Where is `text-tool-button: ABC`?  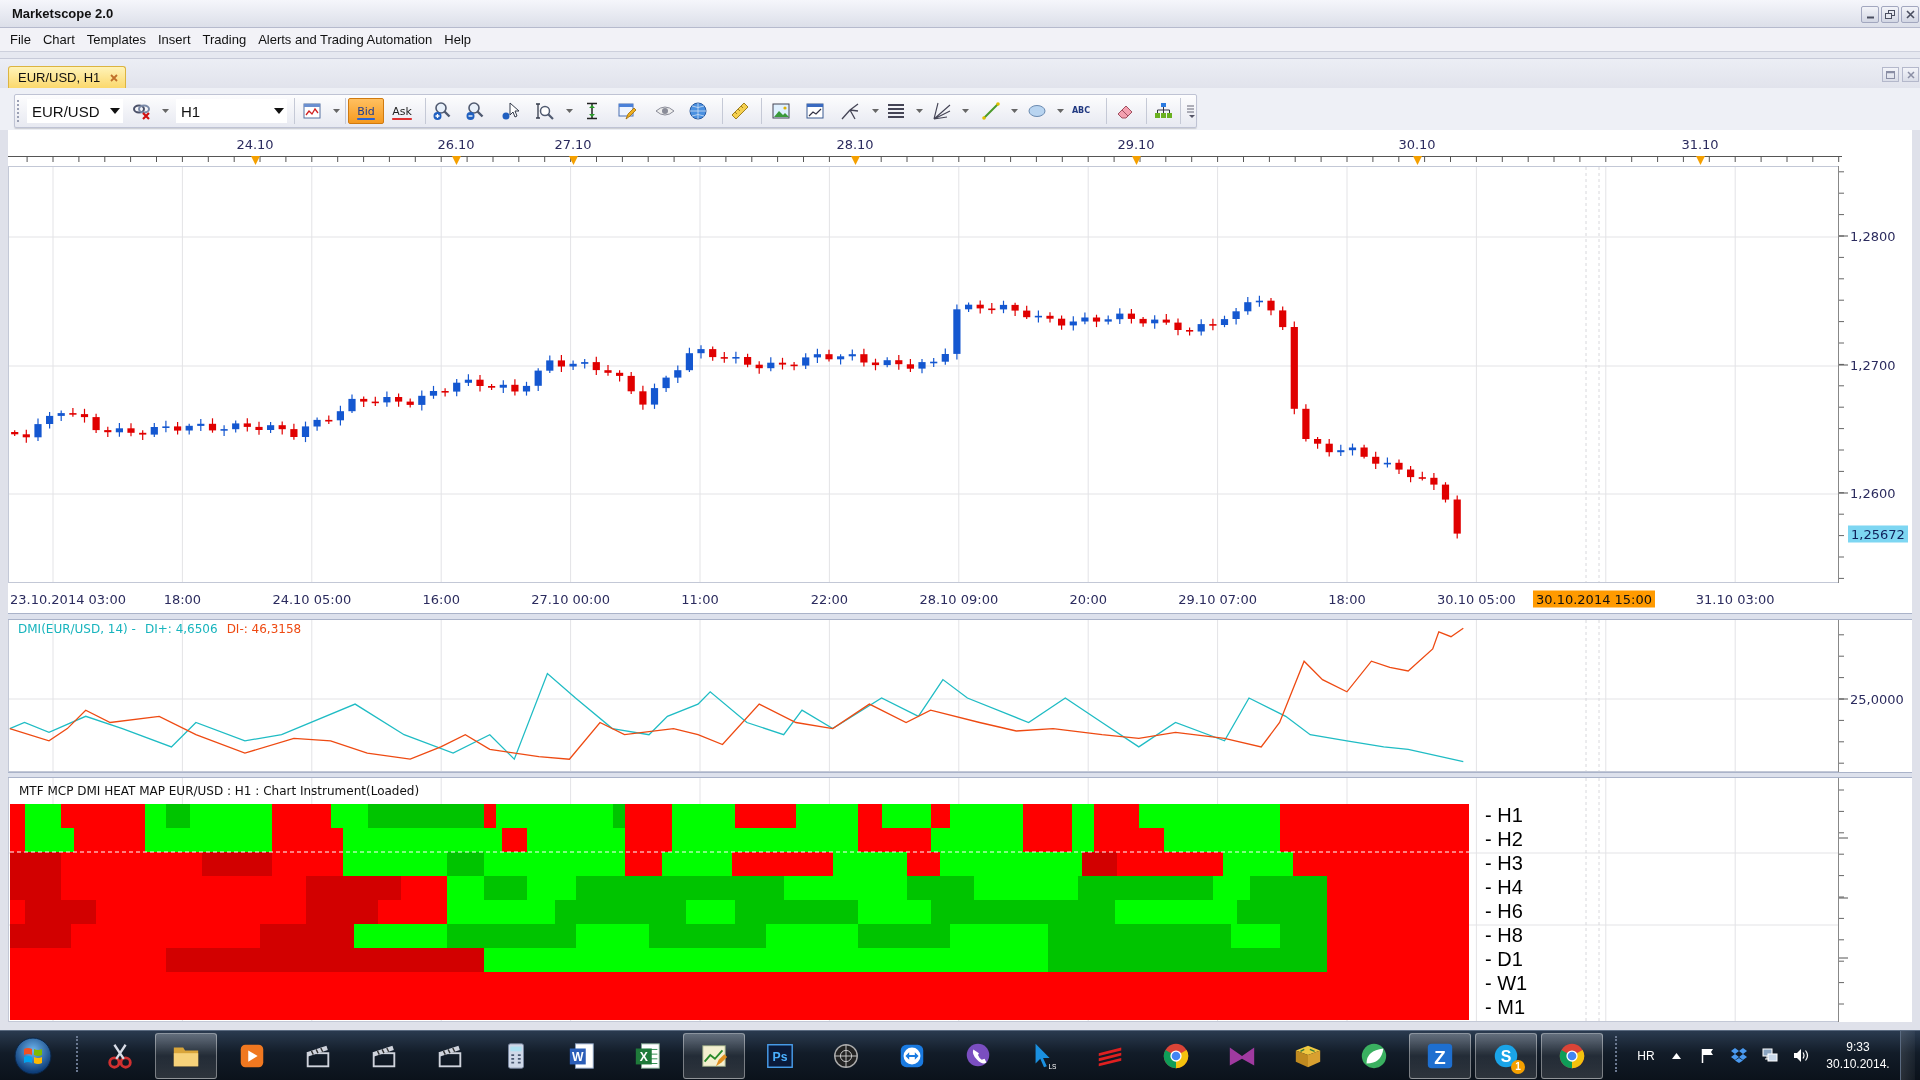
text-tool-button: ABC is located at coordinates (1081, 111).